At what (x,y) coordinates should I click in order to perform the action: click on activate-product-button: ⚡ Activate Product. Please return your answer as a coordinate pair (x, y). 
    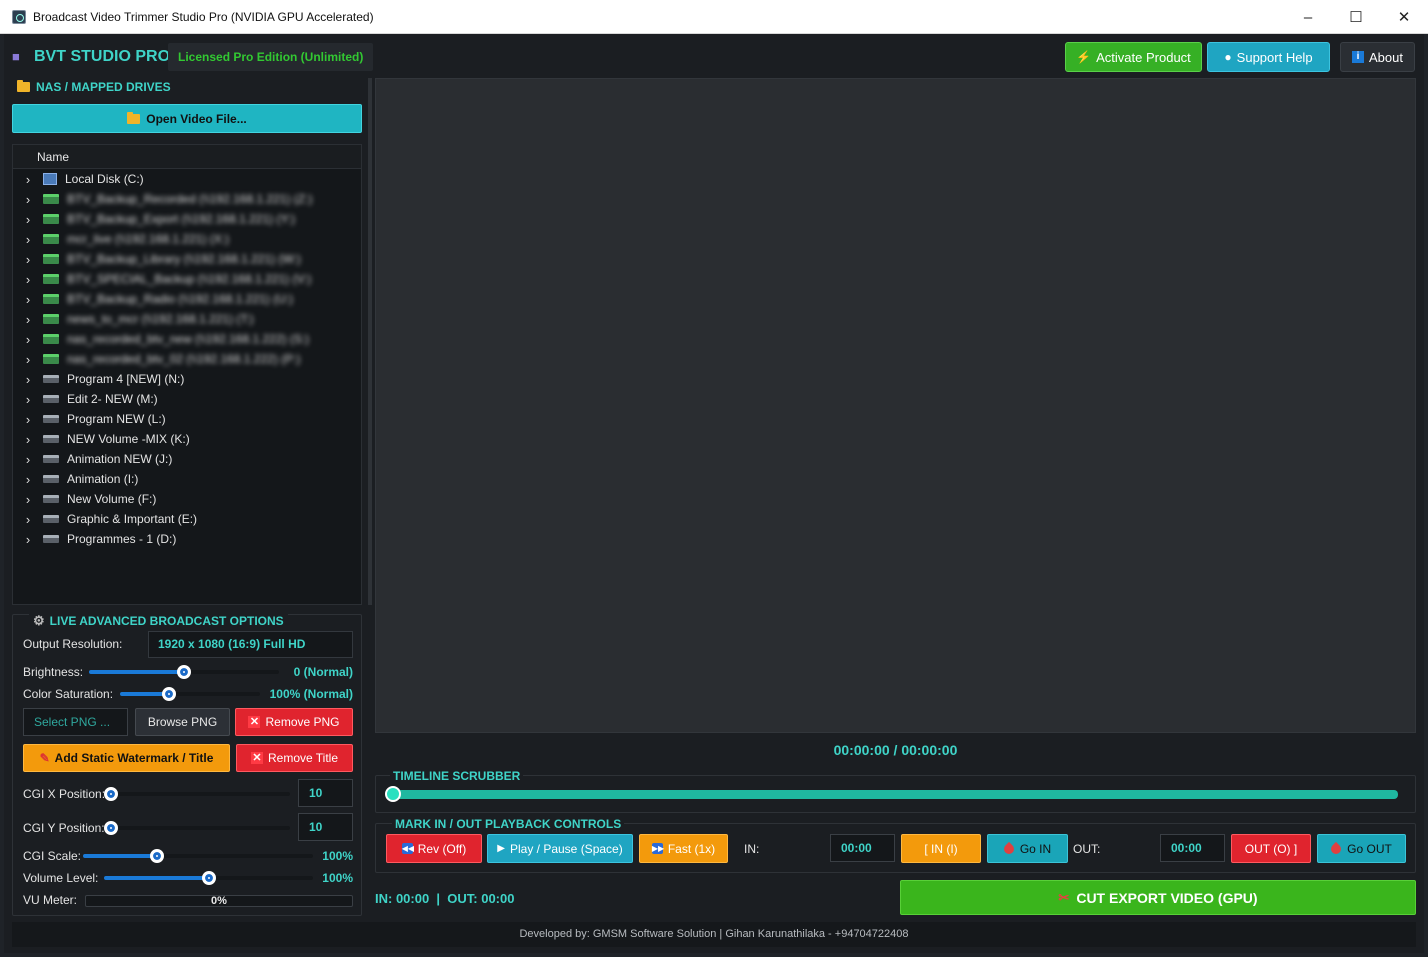
    Looking at the image, I should click on (1133, 57).